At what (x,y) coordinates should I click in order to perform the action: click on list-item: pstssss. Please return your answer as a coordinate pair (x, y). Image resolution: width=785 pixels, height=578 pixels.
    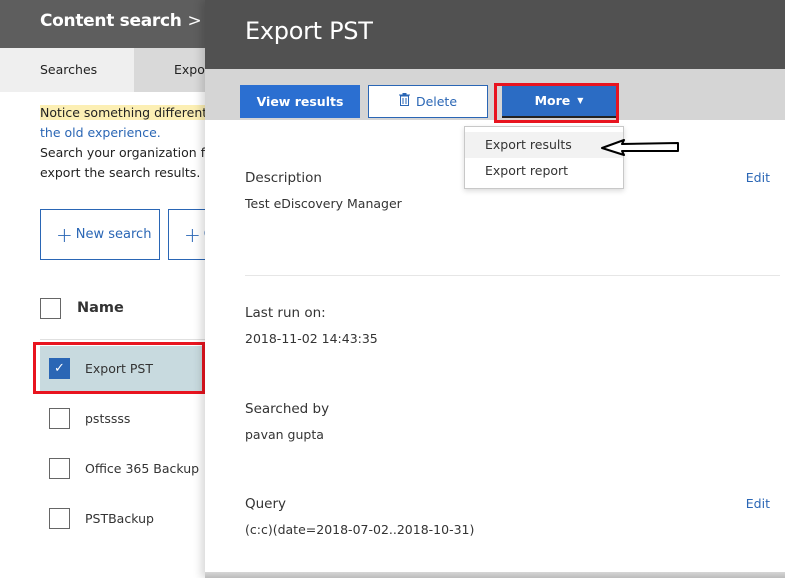
    Looking at the image, I should click on (124, 418).